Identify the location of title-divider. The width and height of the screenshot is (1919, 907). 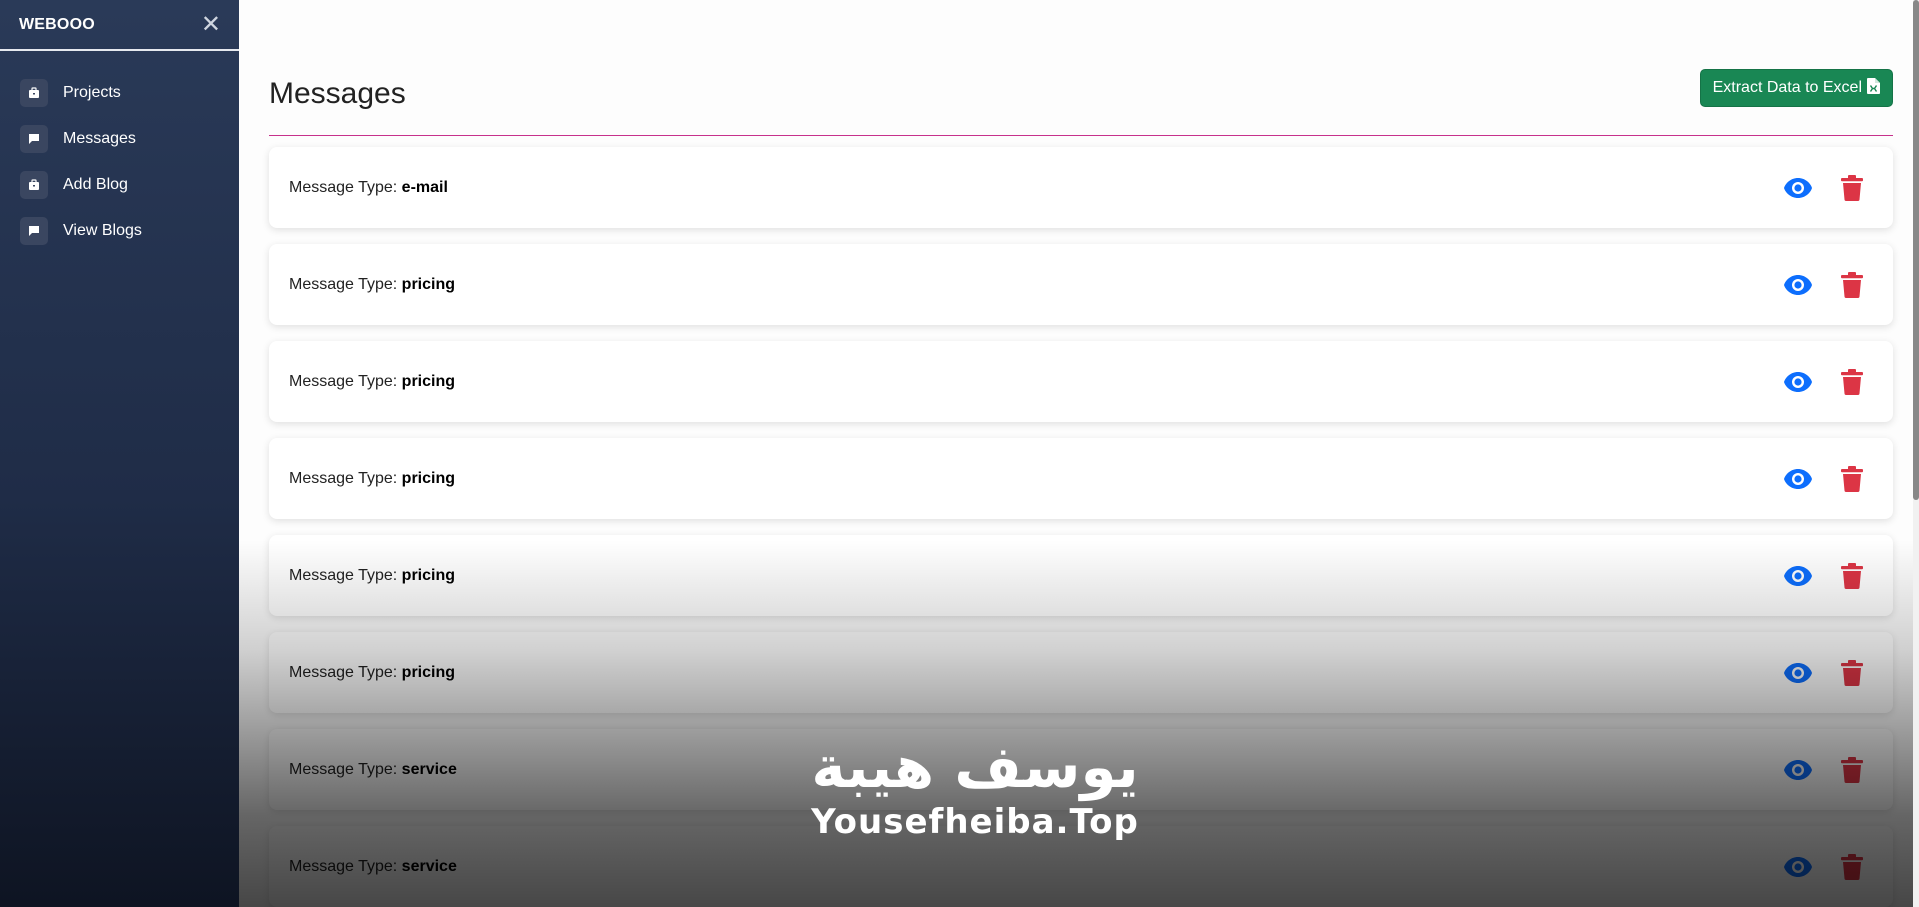
(1081, 135).